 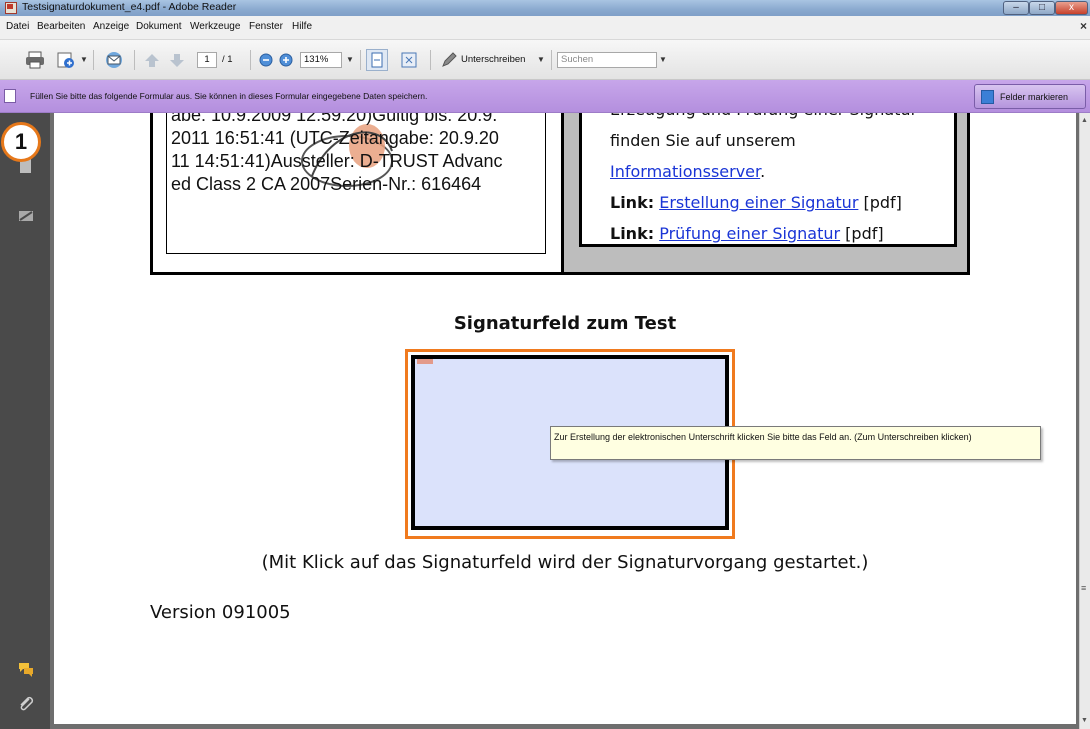 I want to click on fit-page-icon, so click(x=377, y=60).